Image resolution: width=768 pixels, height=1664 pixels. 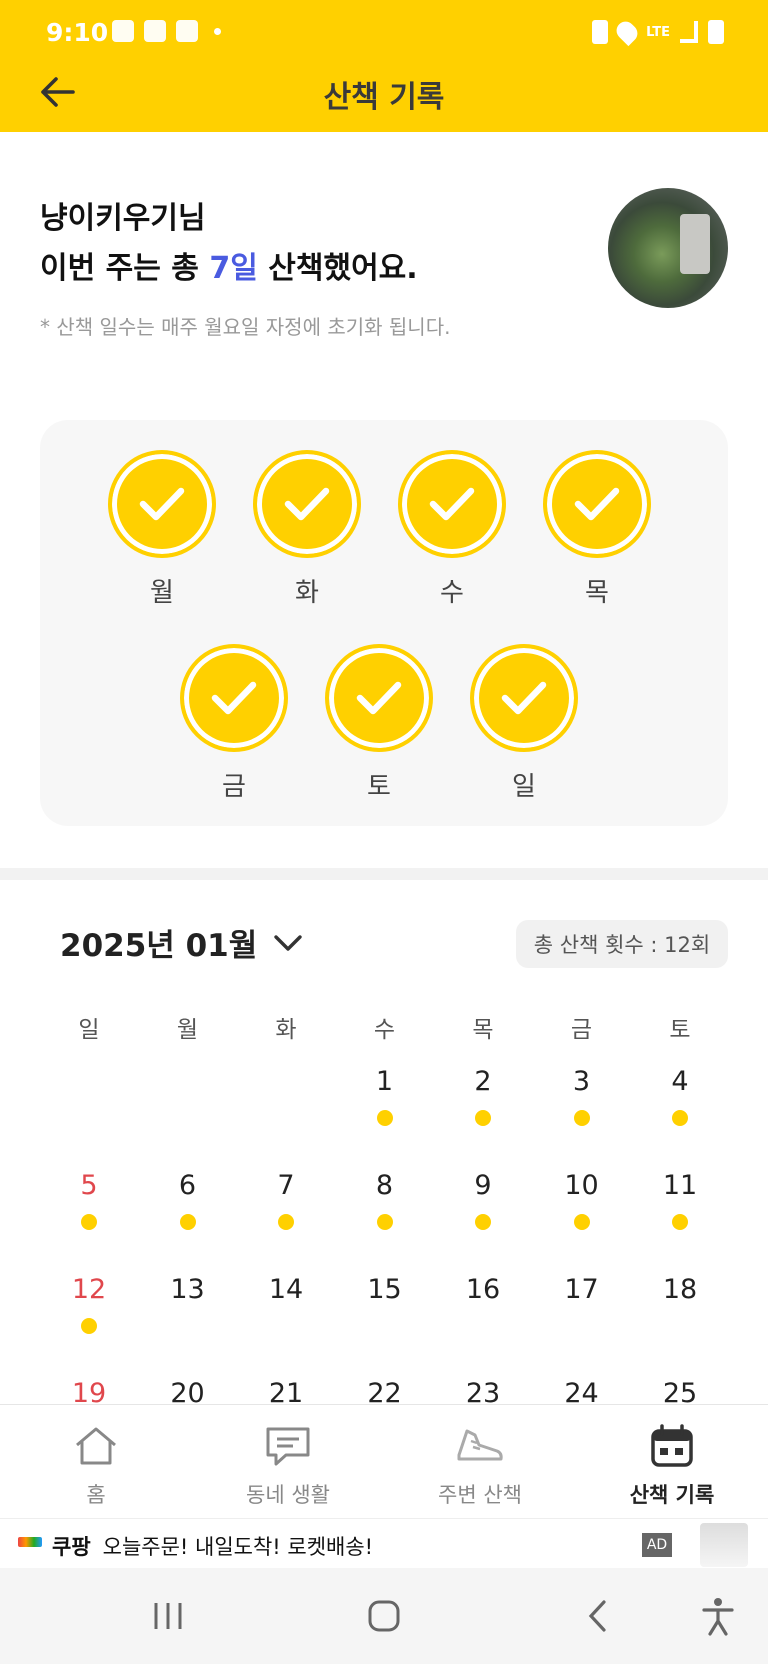 I want to click on calendar-date: 10, so click(x=582, y=1185).